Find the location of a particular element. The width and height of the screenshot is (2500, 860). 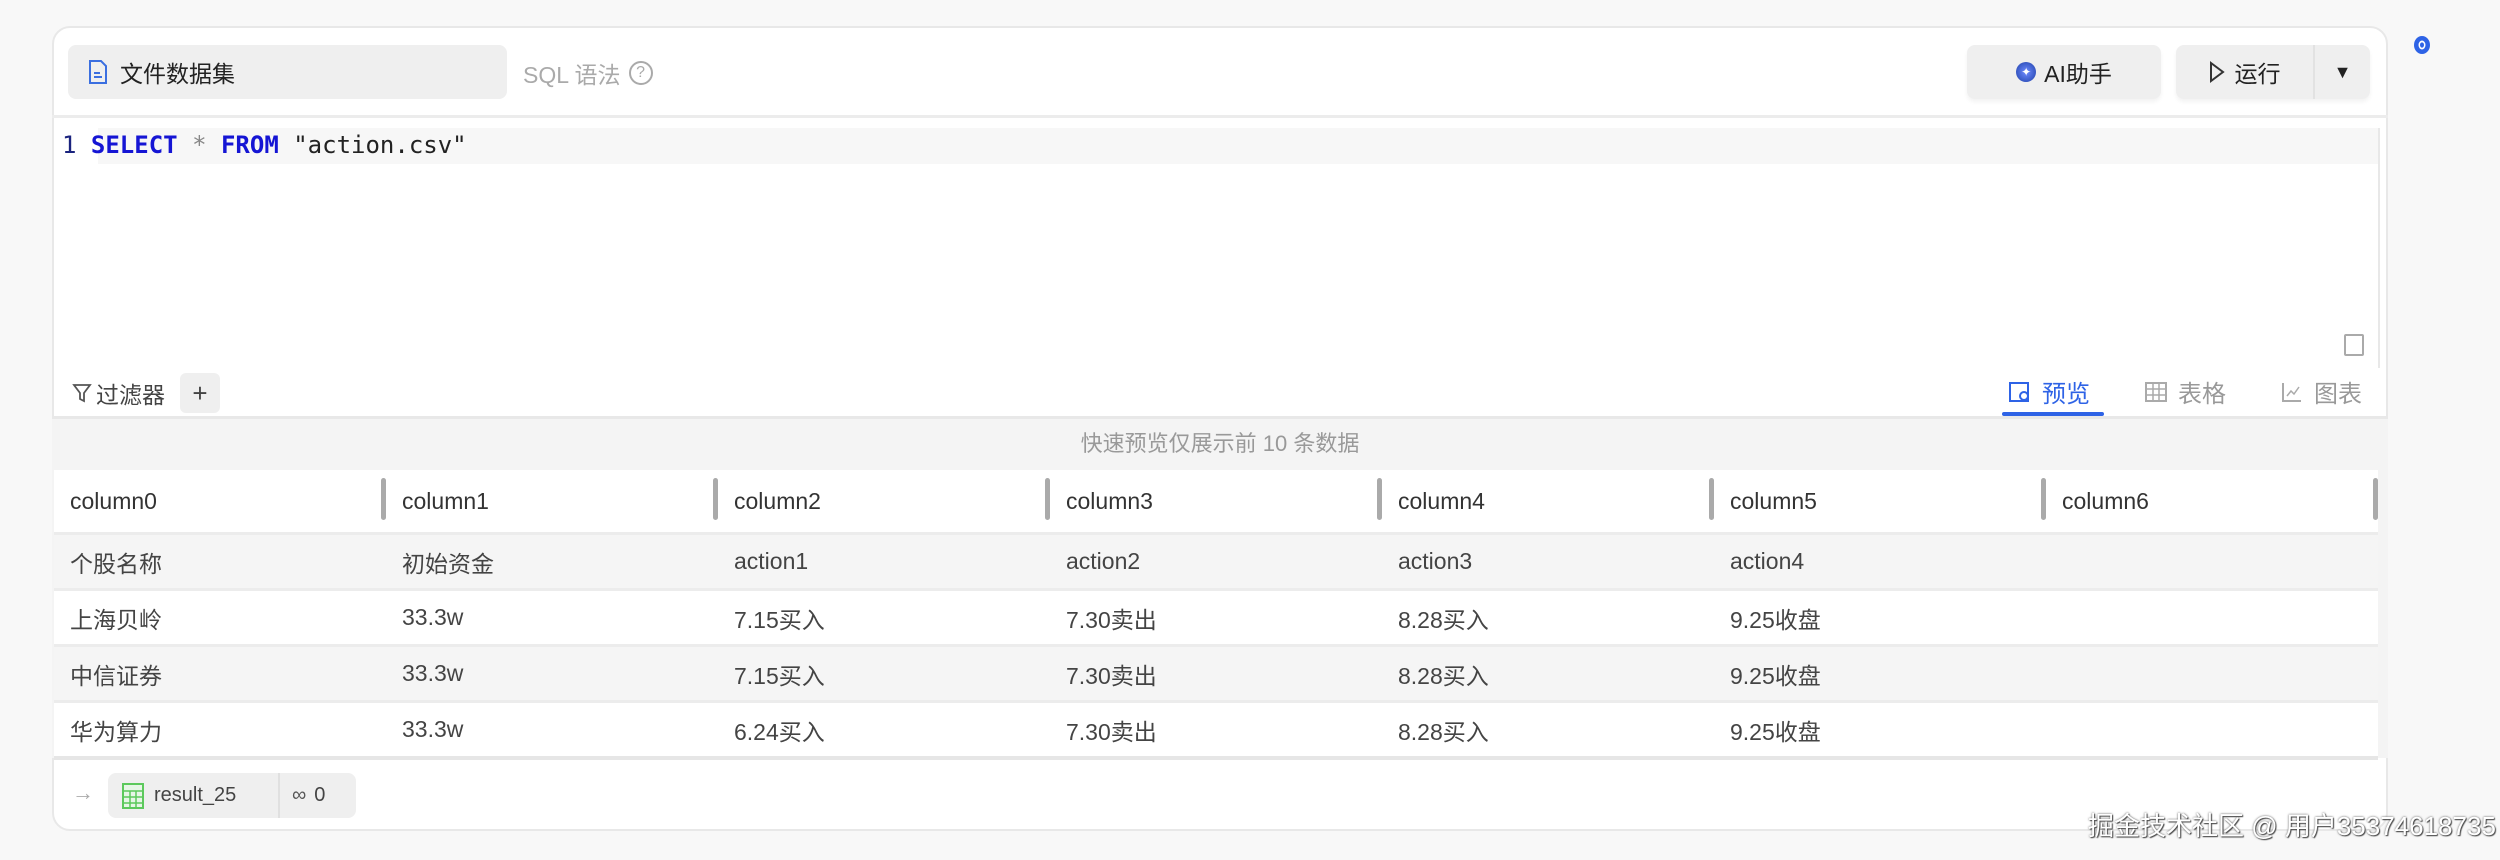

tab-chart: 图表 is located at coordinates (2321, 391).